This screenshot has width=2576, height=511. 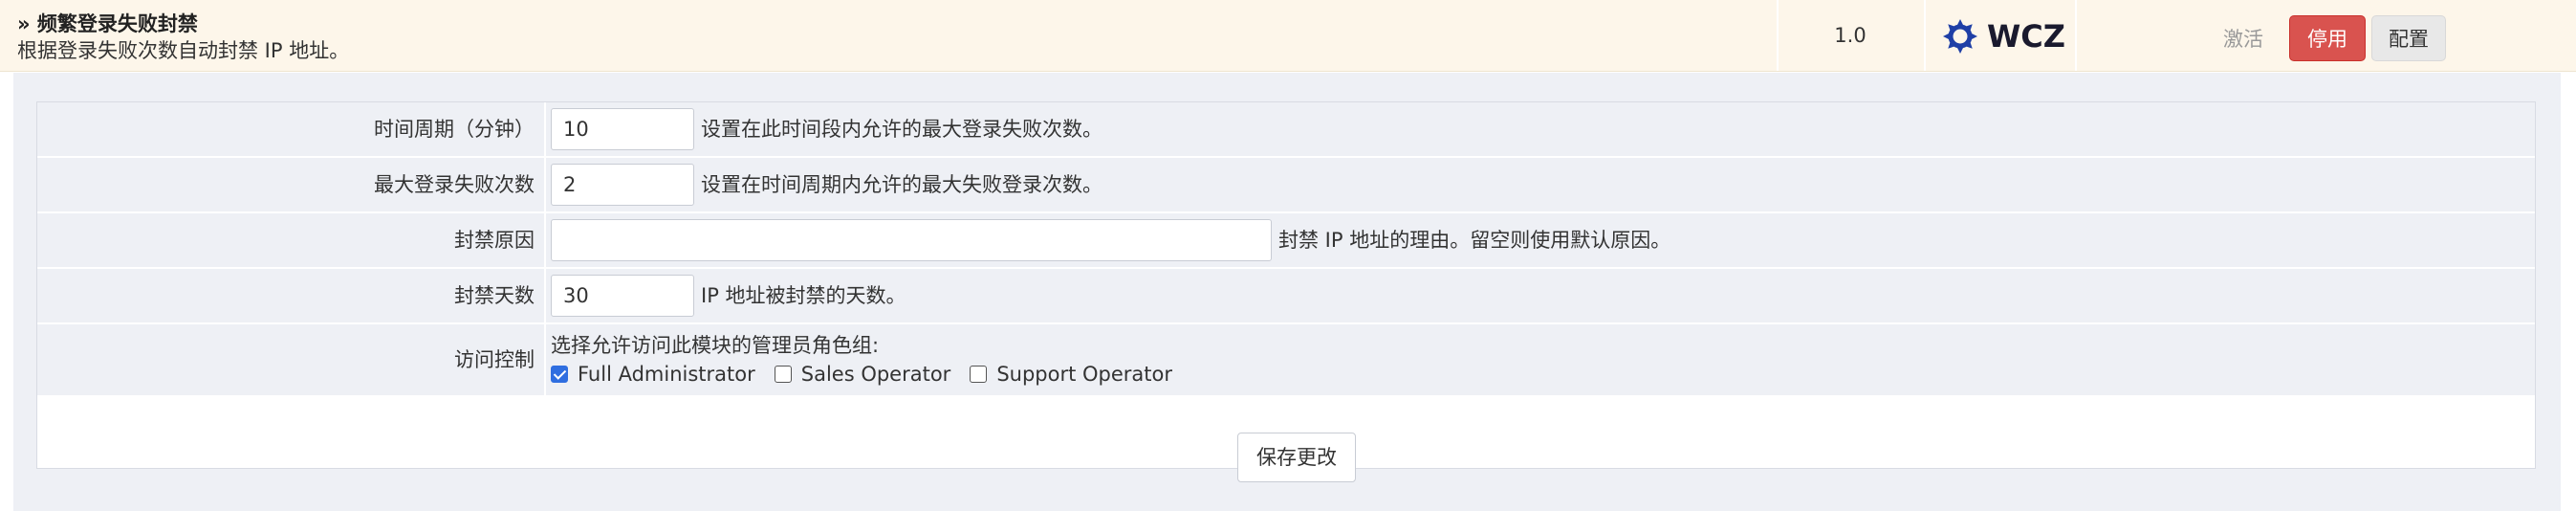 What do you see at coordinates (107, 24) in the screenshot?
I see `module-title: » 频繁登录失败封禁` at bounding box center [107, 24].